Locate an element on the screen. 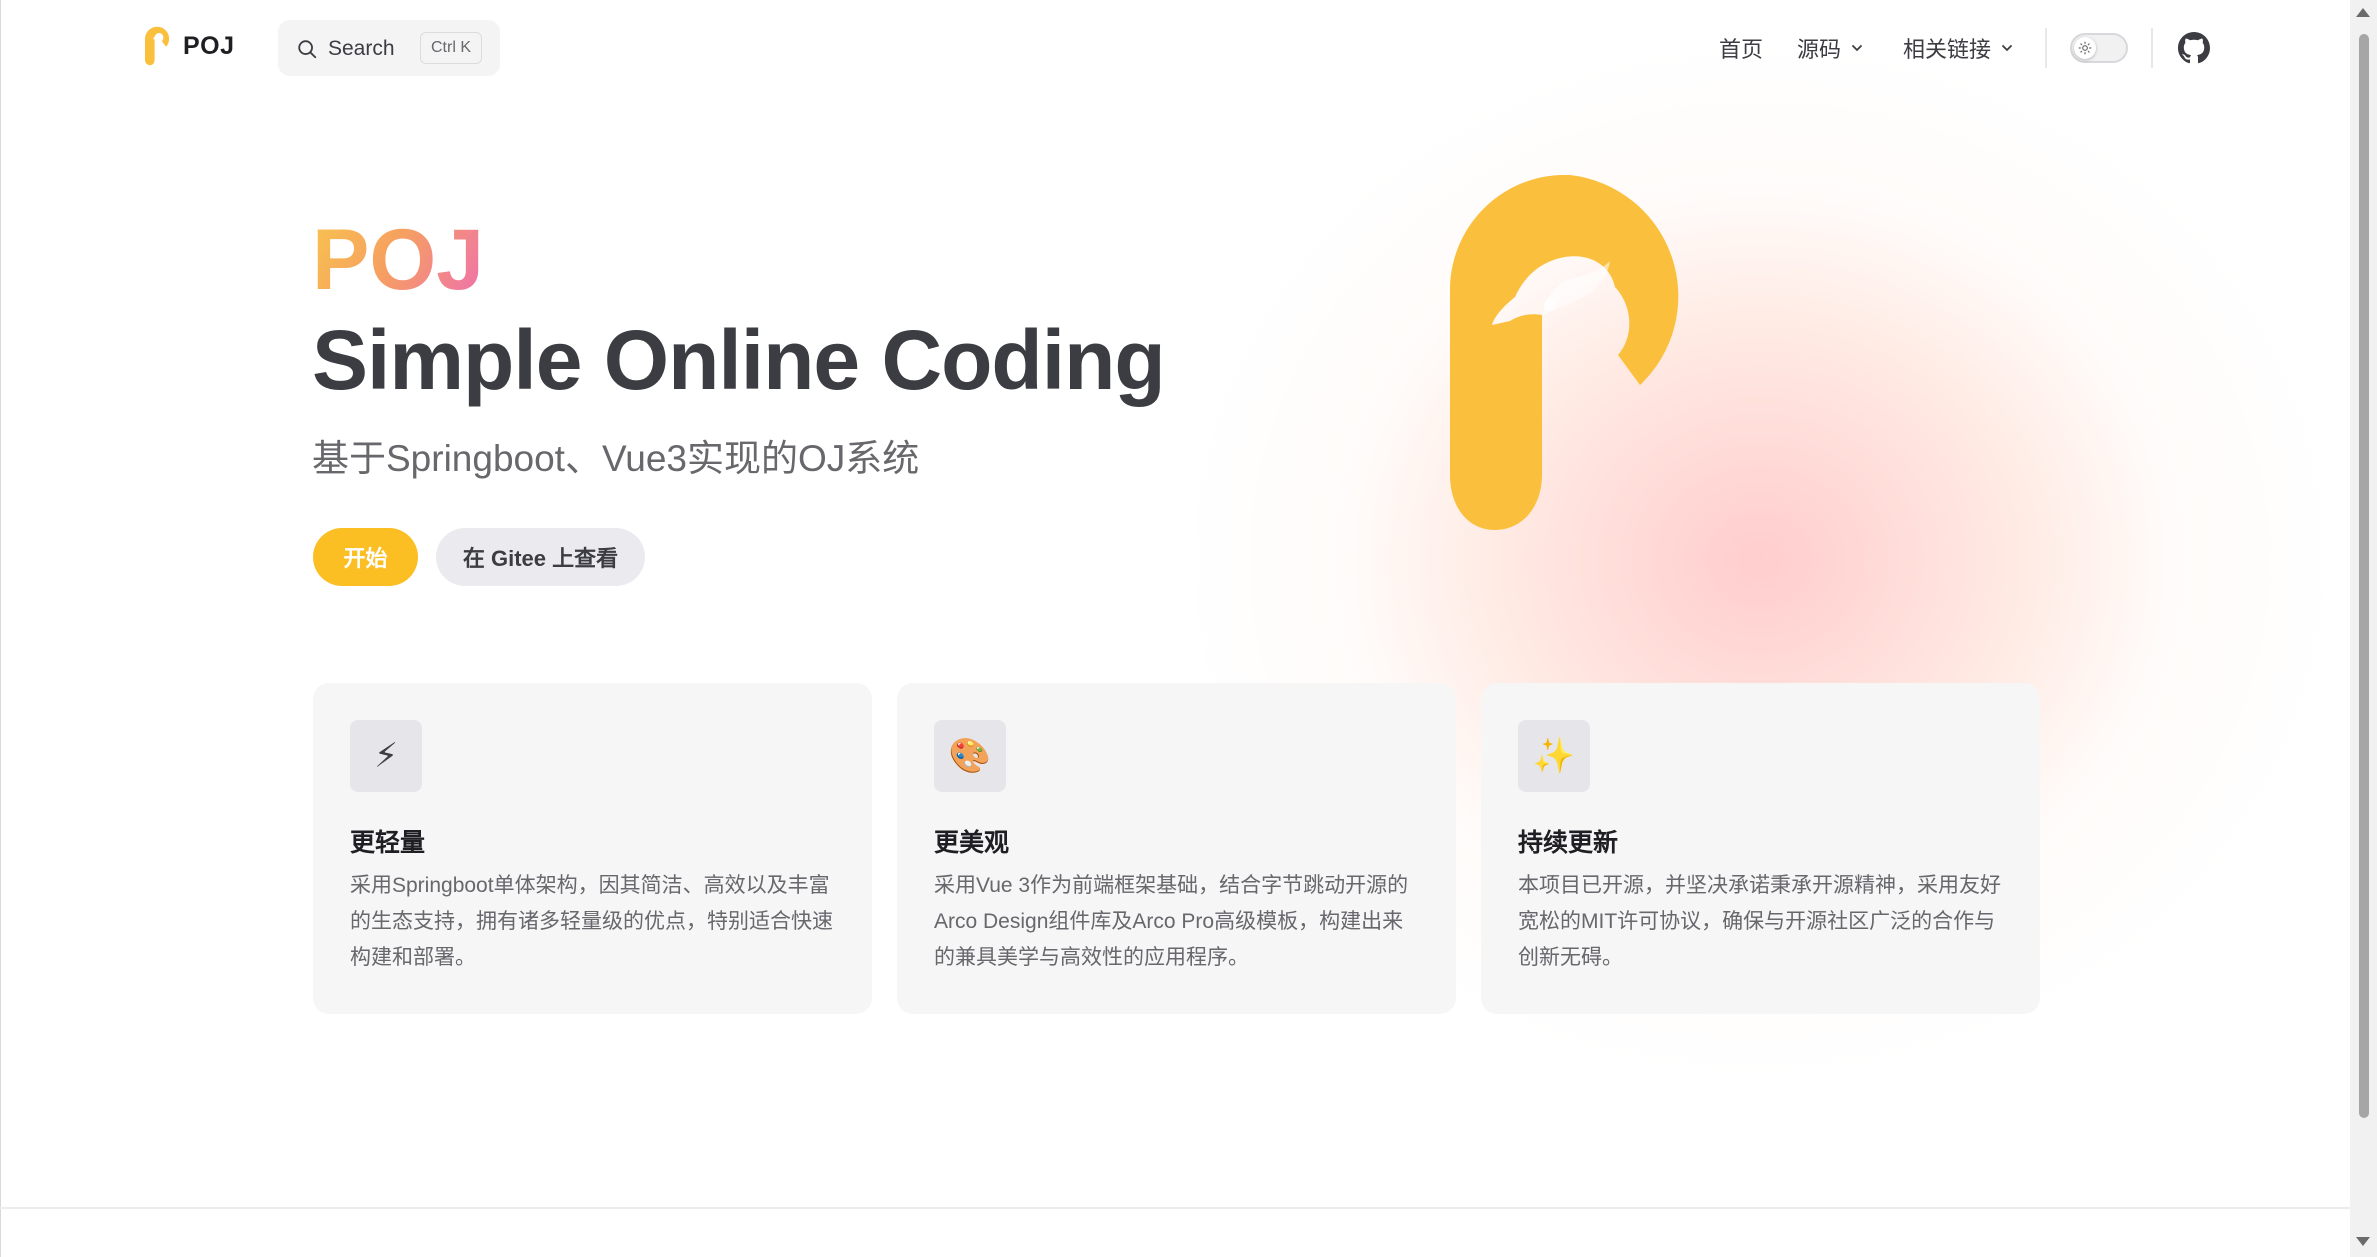 This screenshot has width=2377, height=1257. get-started-button: 开始 is located at coordinates (365, 557).